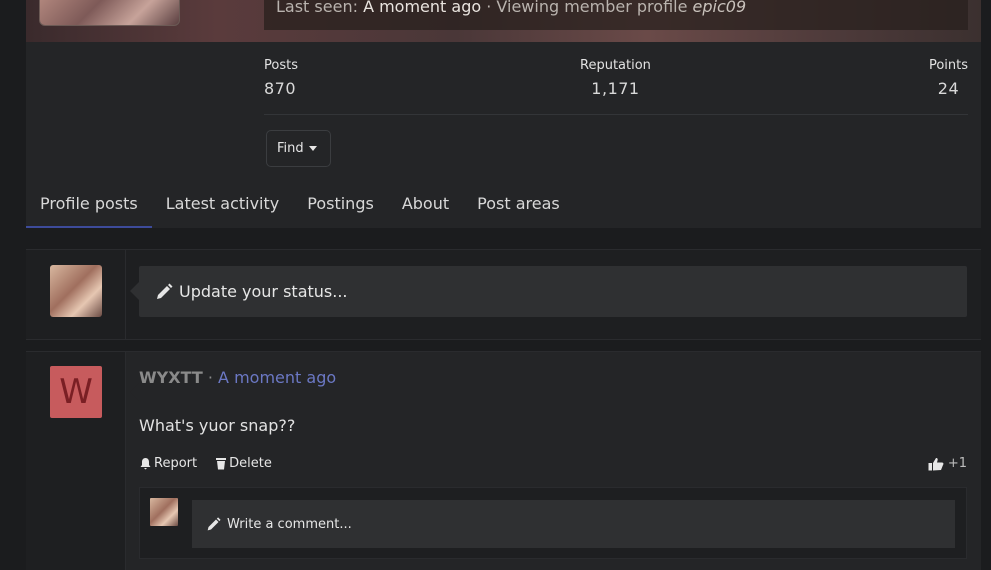  I want to click on stat-reputation: Reputation 1,171, so click(615, 78).